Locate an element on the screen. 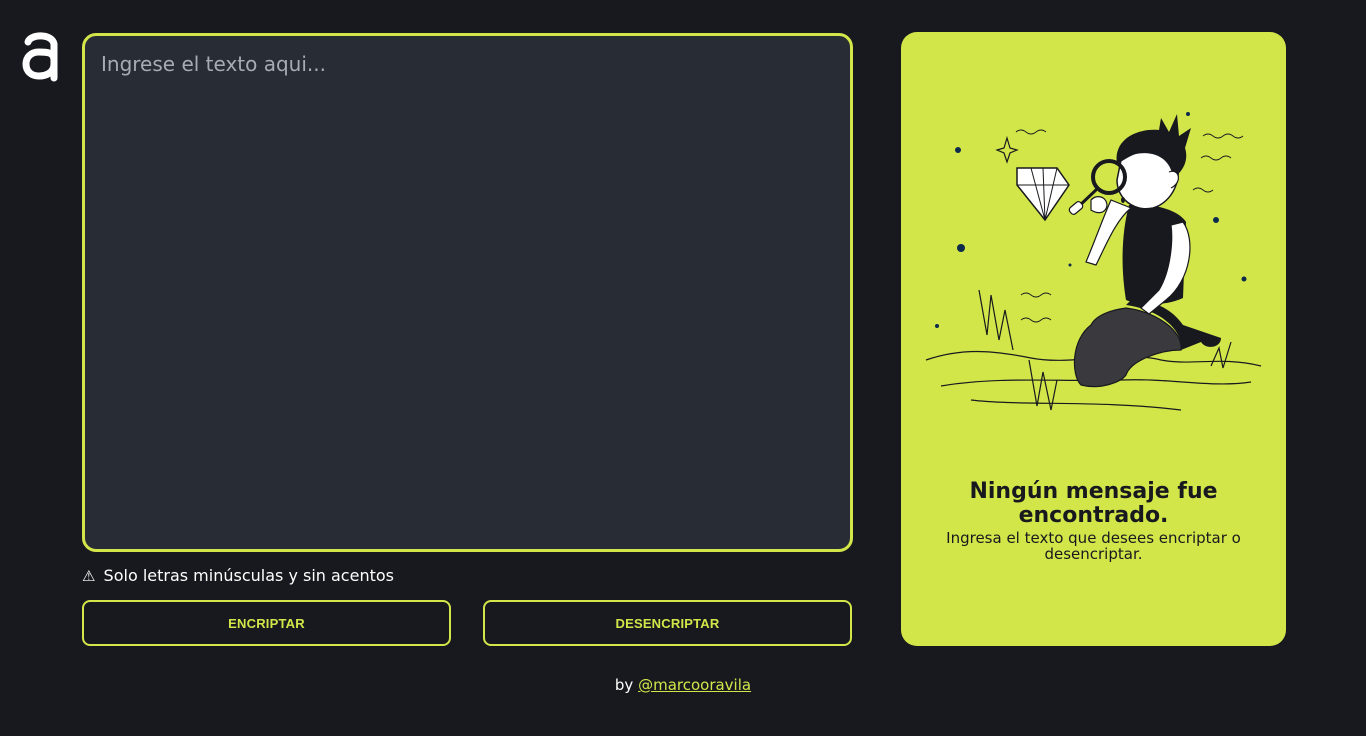  input-hint: ⚠ Solo letras minúsculas y sin acentos is located at coordinates (238, 576).